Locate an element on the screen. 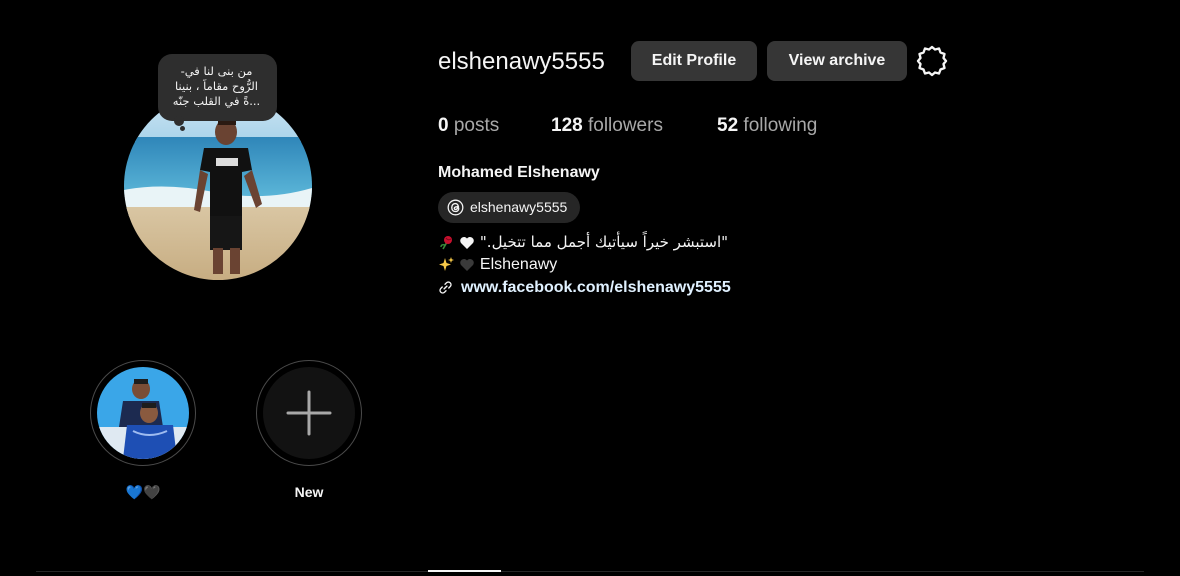 The image size is (1180, 576). note-line-2: الرُّوح مقاماً ، بنينا is located at coordinates (216, 86).